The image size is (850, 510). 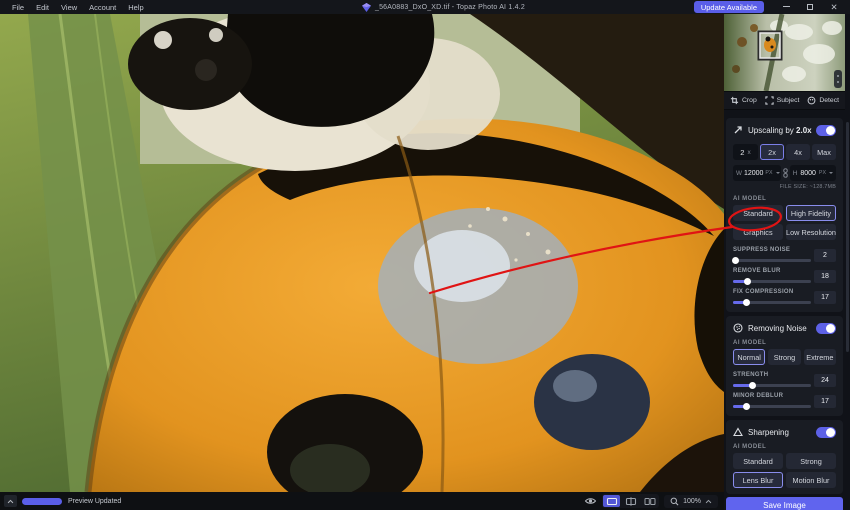 I want to click on menu-edit: Edit, so click(x=42, y=7).